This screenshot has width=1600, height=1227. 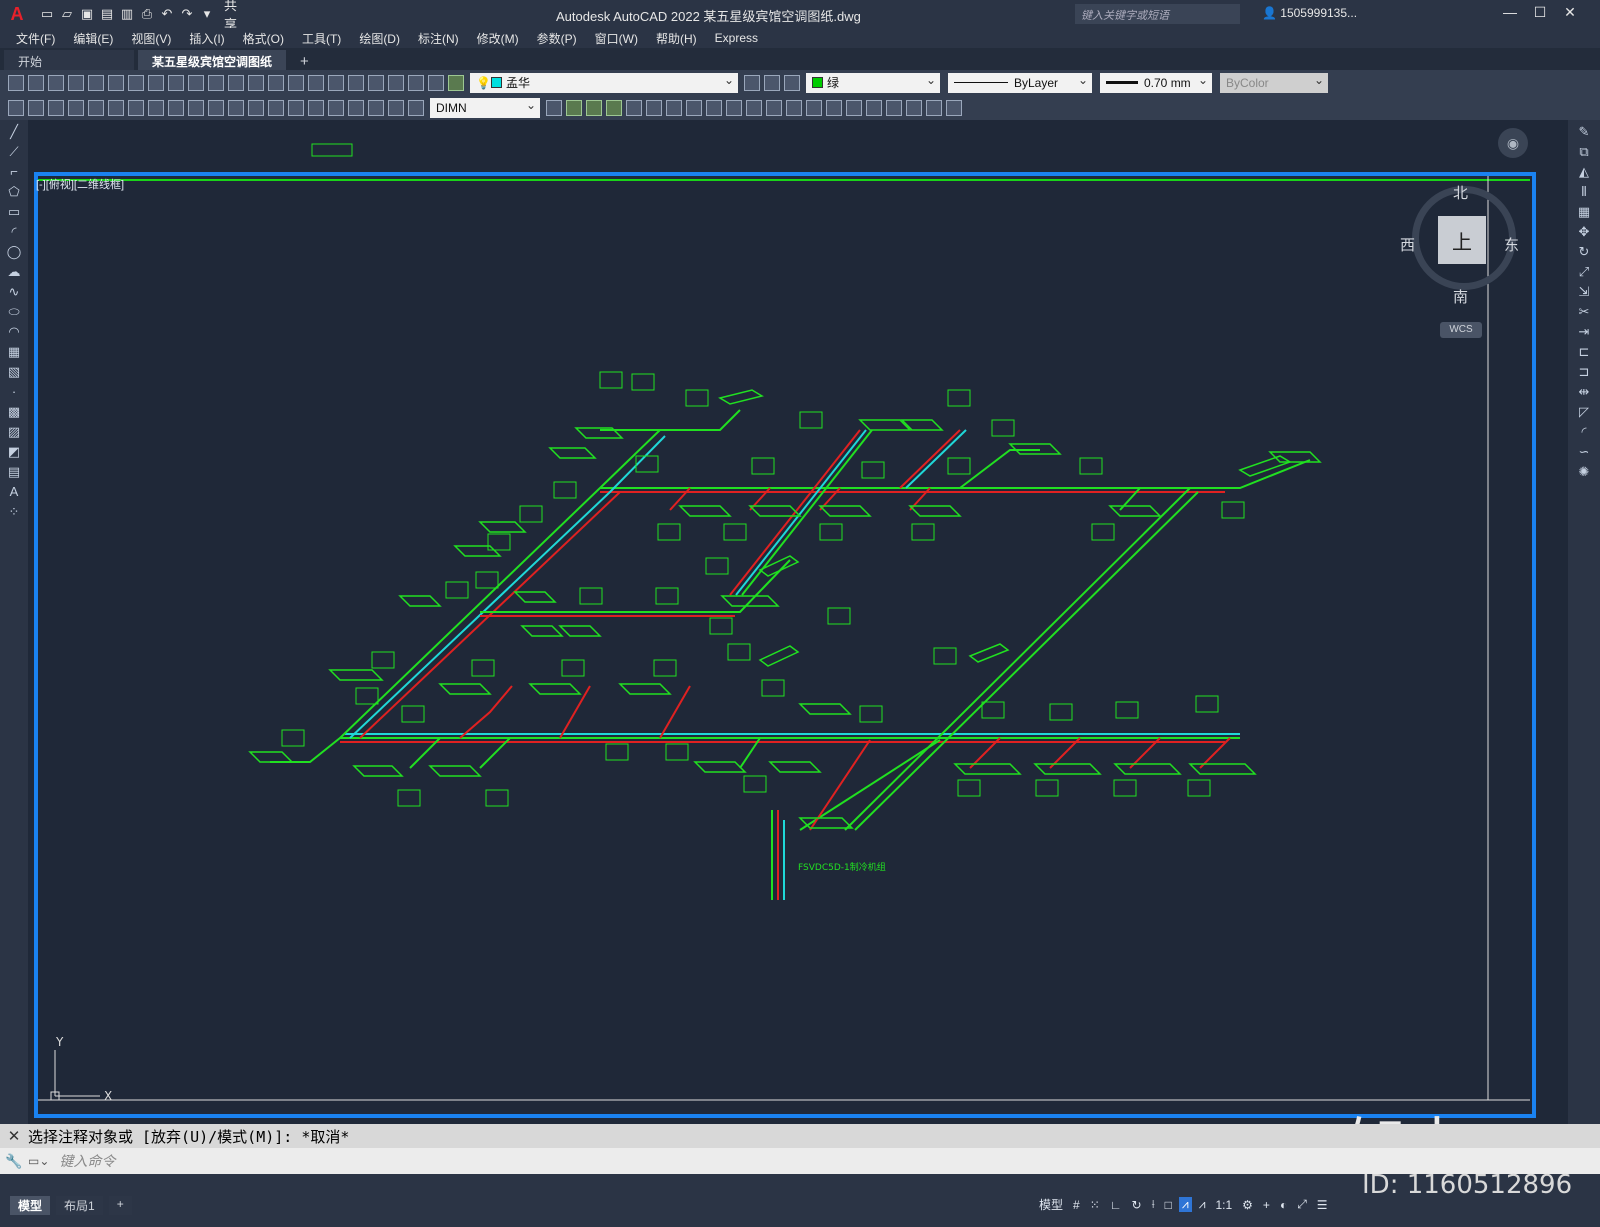 What do you see at coordinates (1247, 1205) in the screenshot?
I see `workspace-gear-icon: ⚙` at bounding box center [1247, 1205].